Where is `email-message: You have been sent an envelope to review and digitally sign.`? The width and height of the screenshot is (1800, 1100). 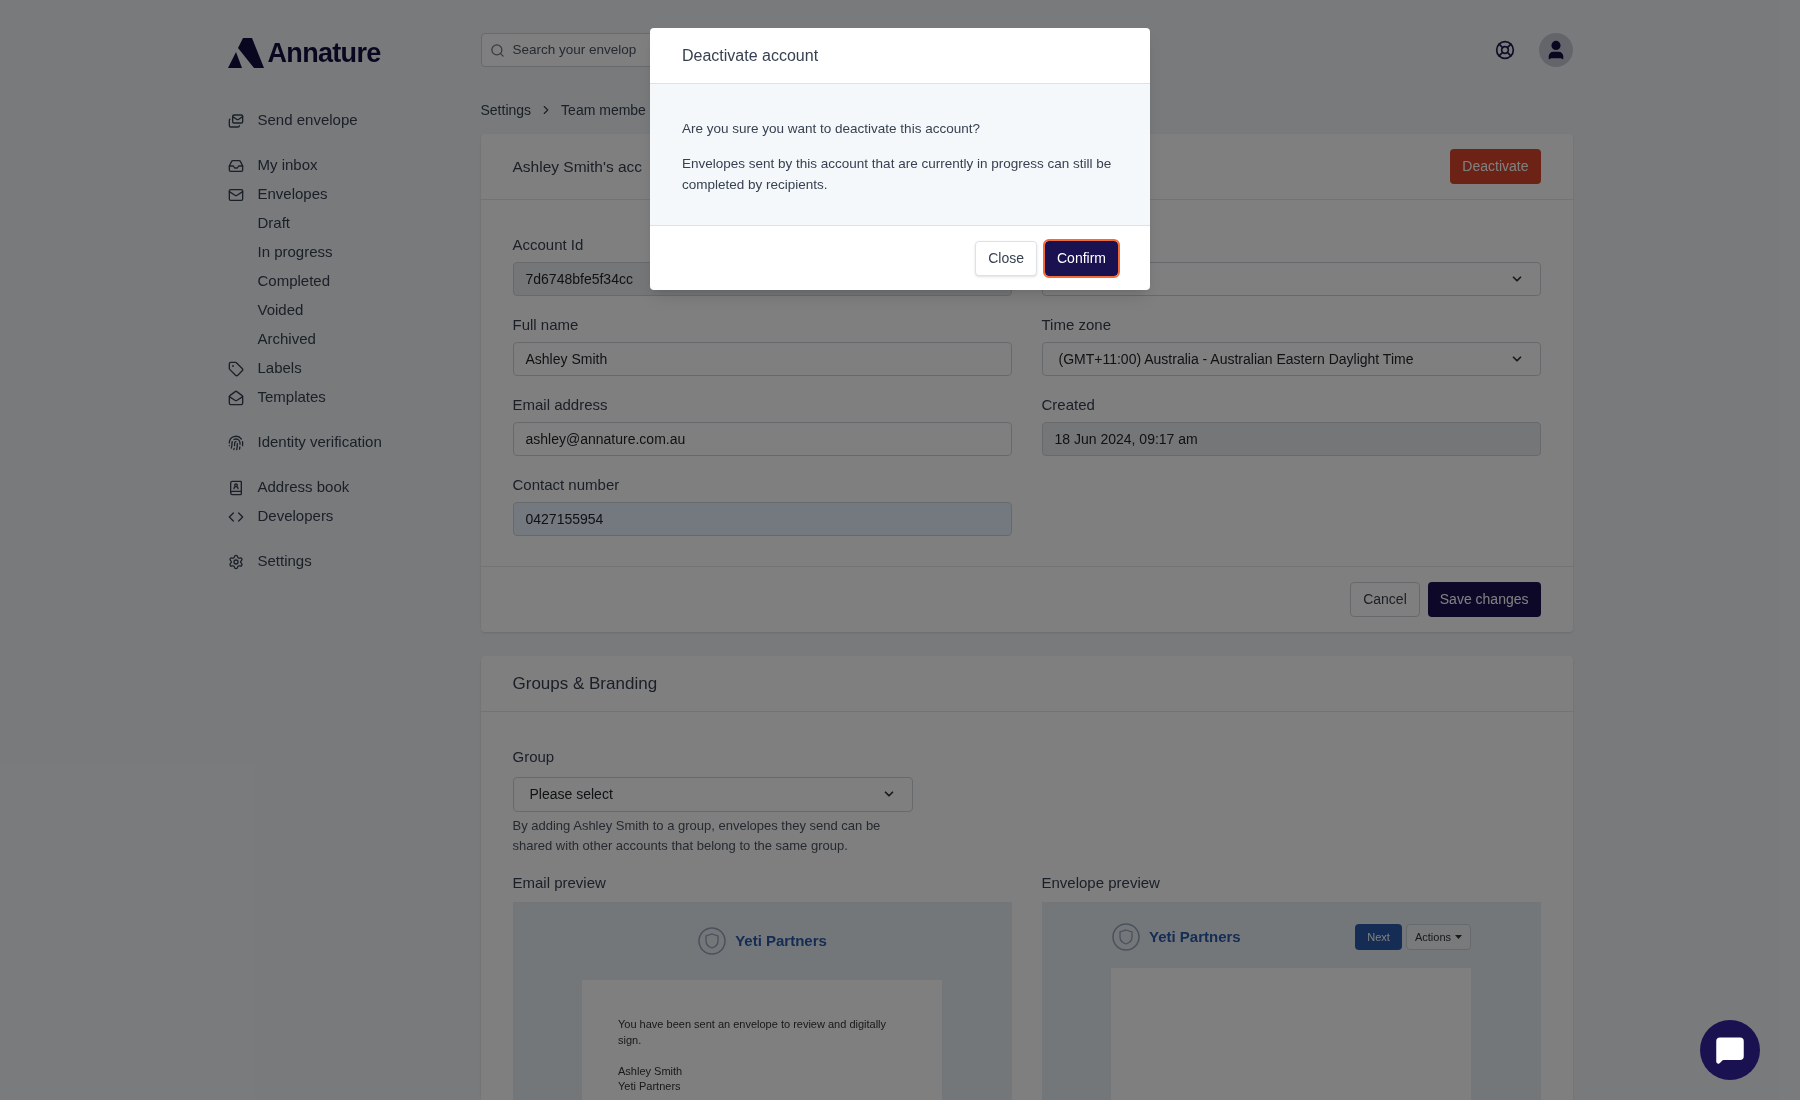
email-message: You have been sent an envelope to review and digitally sign. is located at coordinates (753, 1032).